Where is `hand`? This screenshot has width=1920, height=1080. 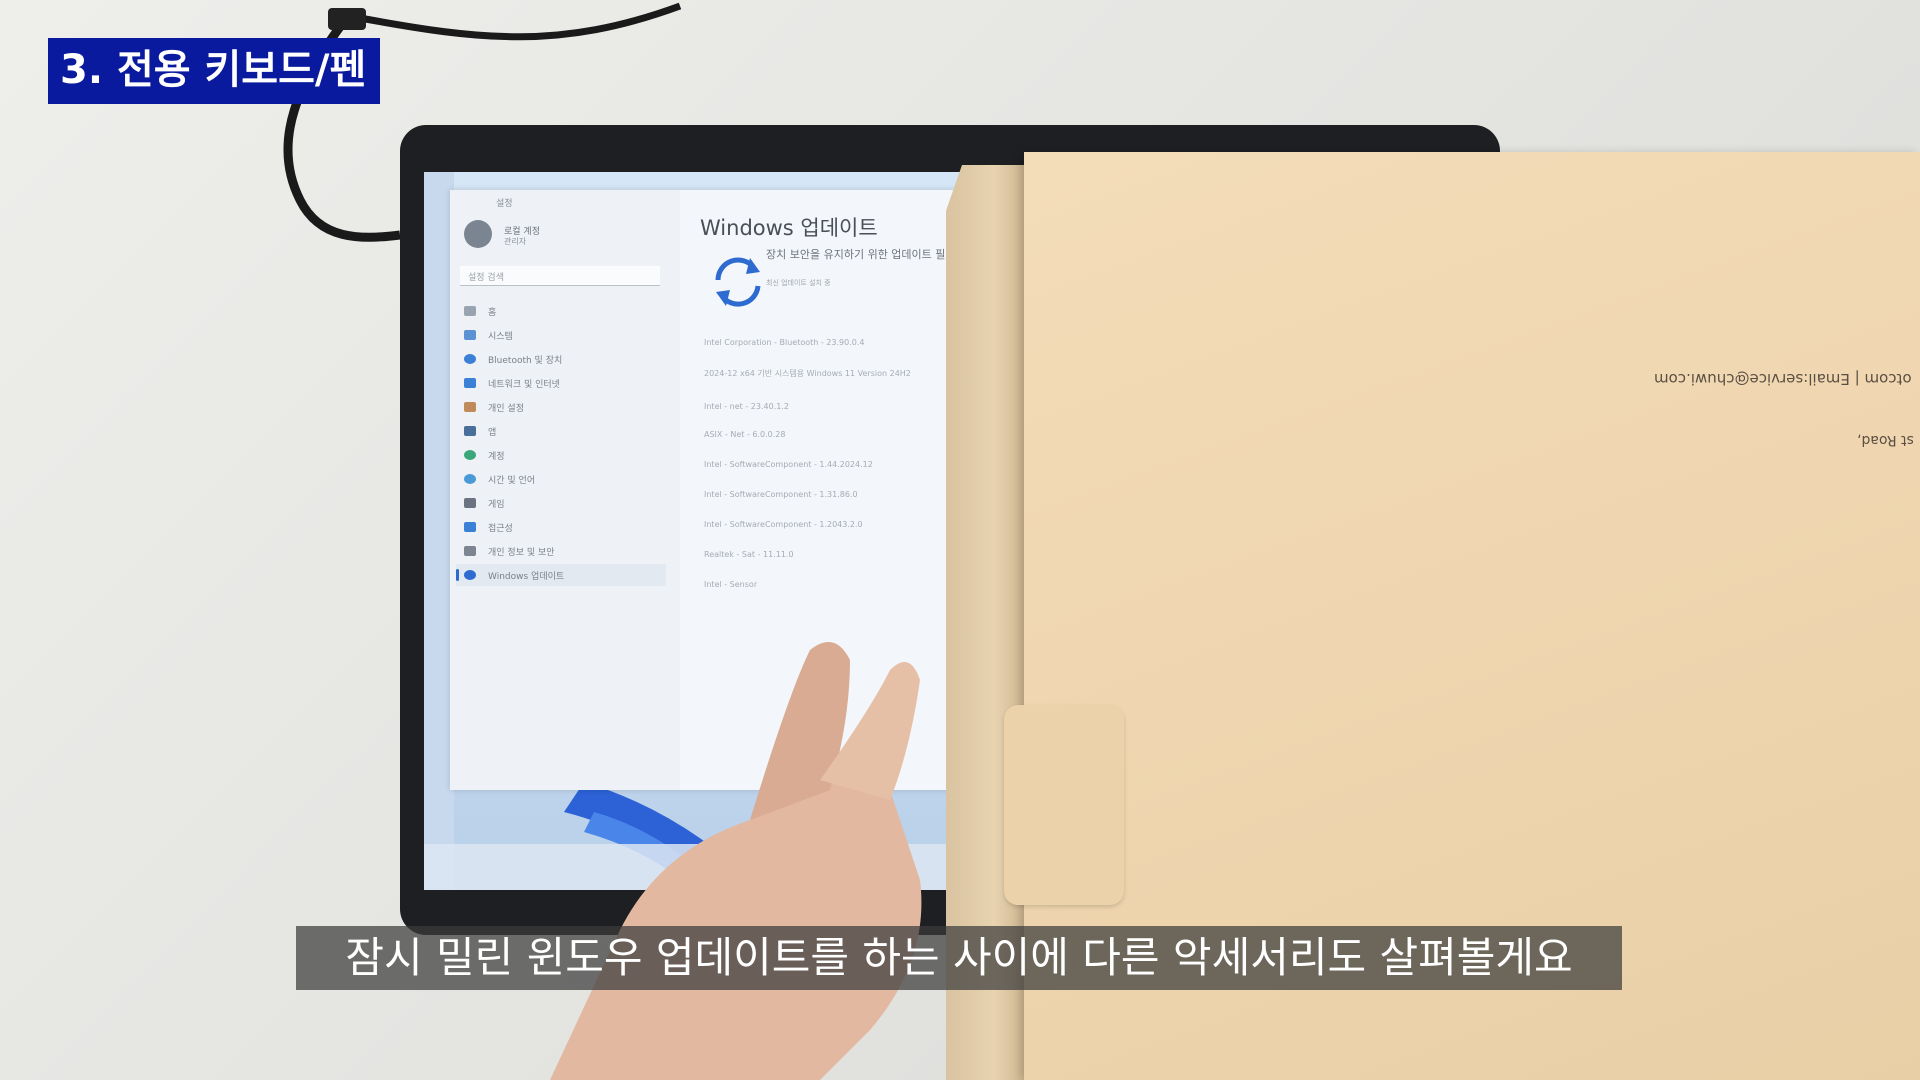
hand is located at coordinates (736, 861).